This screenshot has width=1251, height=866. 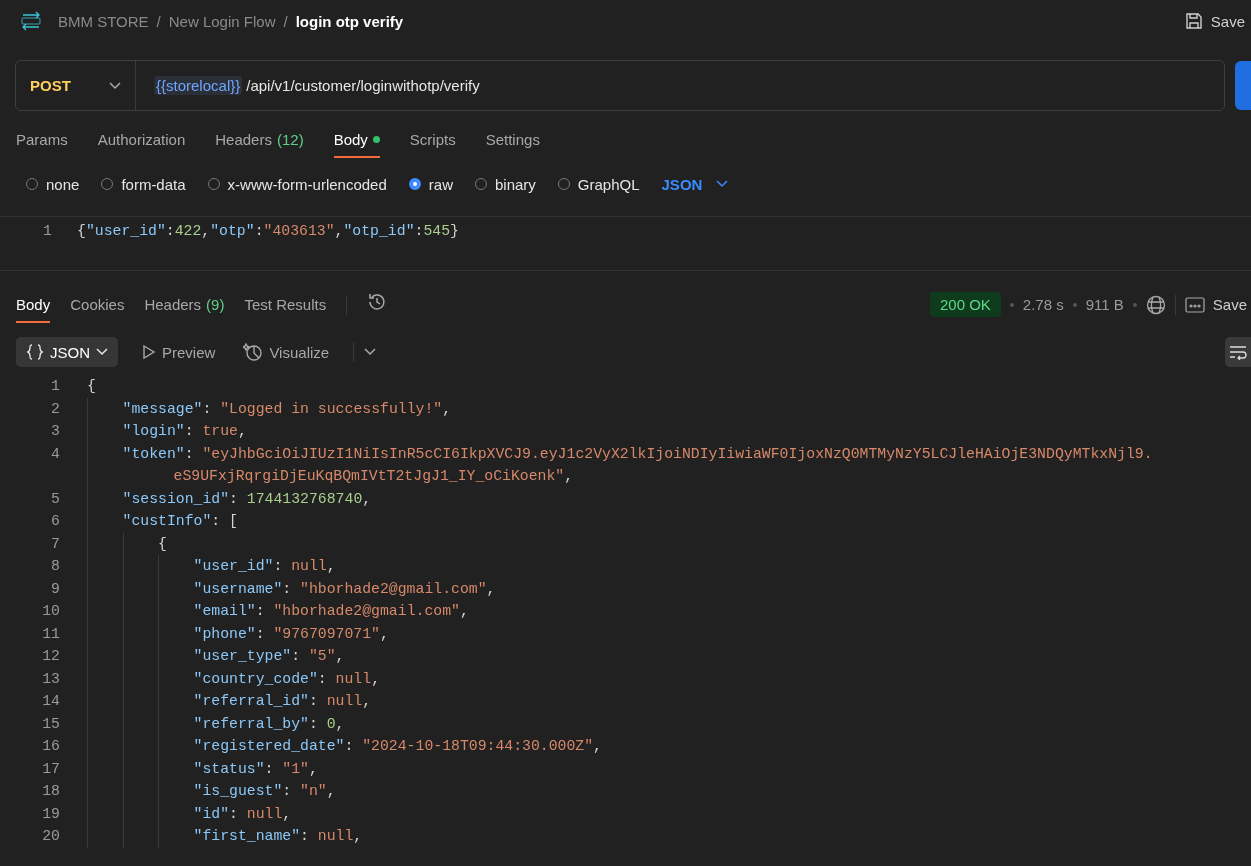 What do you see at coordinates (264, 791) in the screenshot?
I see `code-line: "is_guest": "n",` at bounding box center [264, 791].